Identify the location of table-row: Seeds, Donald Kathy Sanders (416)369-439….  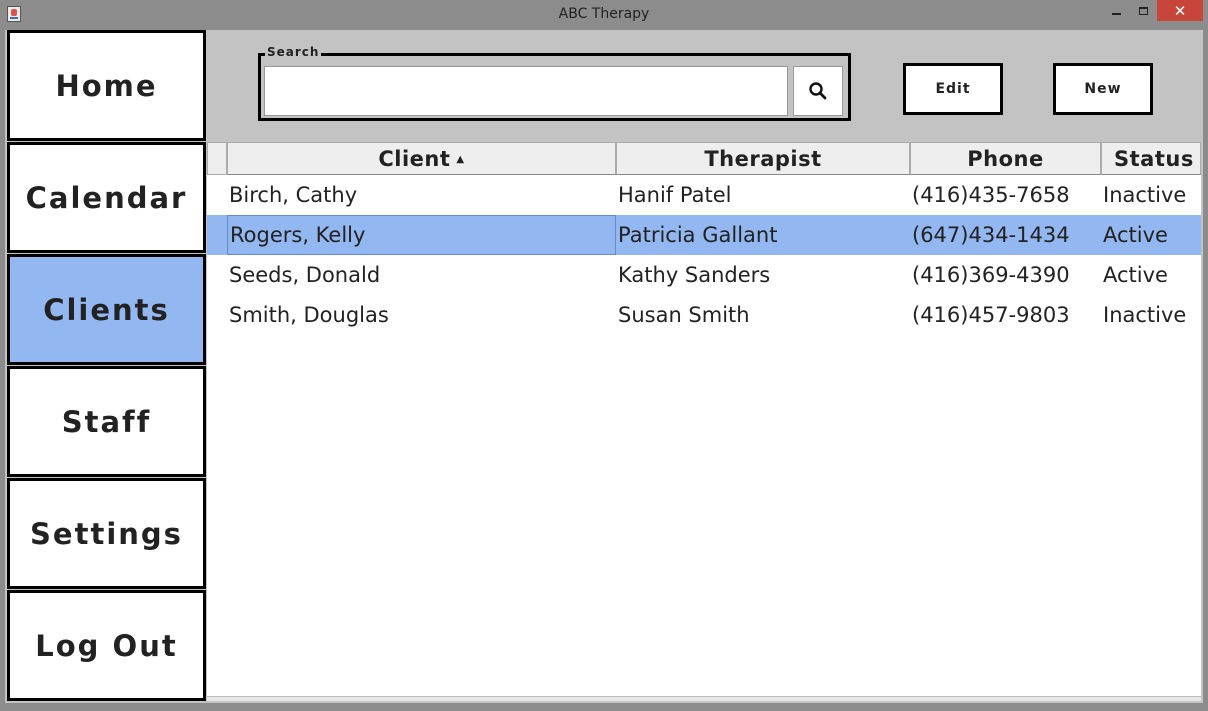
(704, 275).